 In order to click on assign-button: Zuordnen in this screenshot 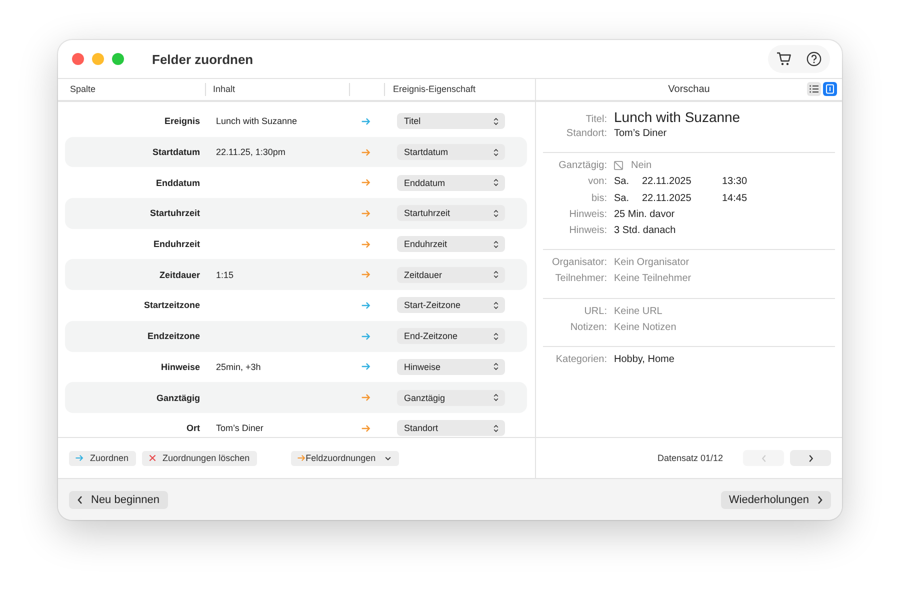, I will do `click(102, 458)`.